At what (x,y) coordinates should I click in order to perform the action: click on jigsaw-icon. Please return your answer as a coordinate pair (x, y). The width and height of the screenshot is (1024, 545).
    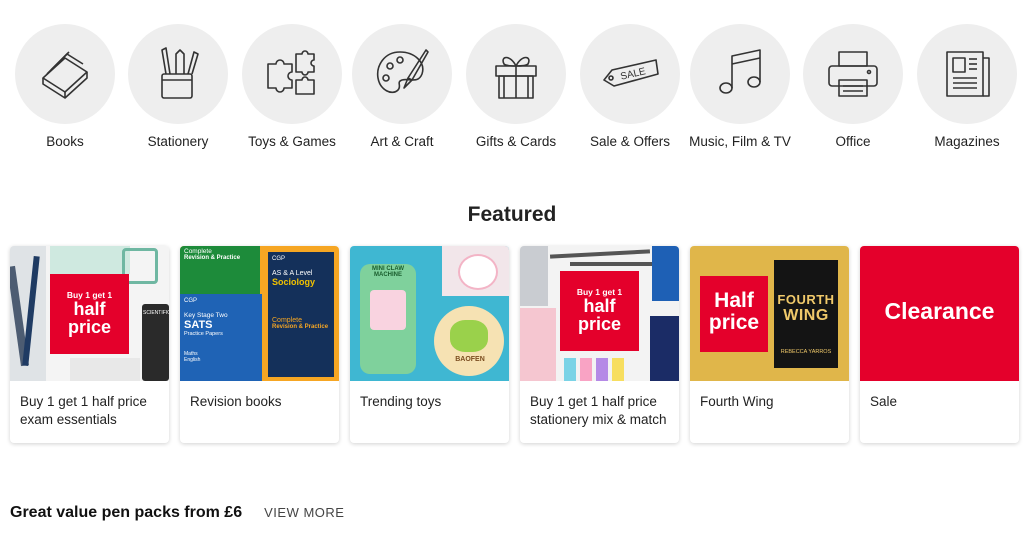
    Looking at the image, I should click on (292, 74).